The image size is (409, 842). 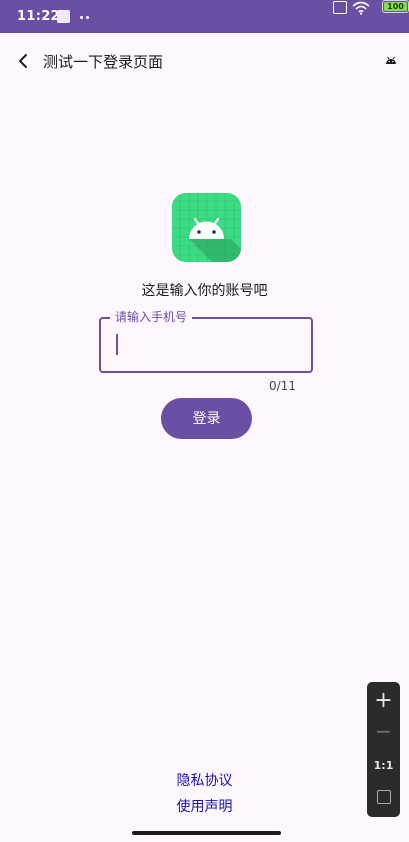 I want to click on zoom-out-icon: −, so click(x=383, y=731).